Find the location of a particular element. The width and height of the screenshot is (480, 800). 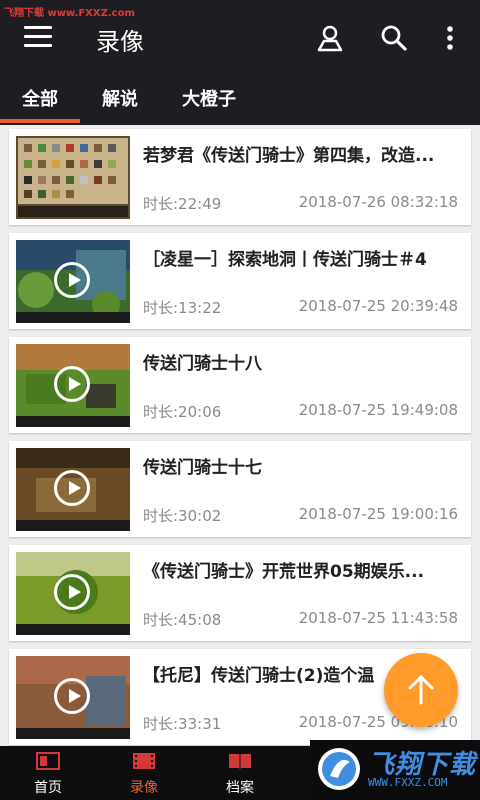

page-title: 录像 is located at coordinates (120, 42).